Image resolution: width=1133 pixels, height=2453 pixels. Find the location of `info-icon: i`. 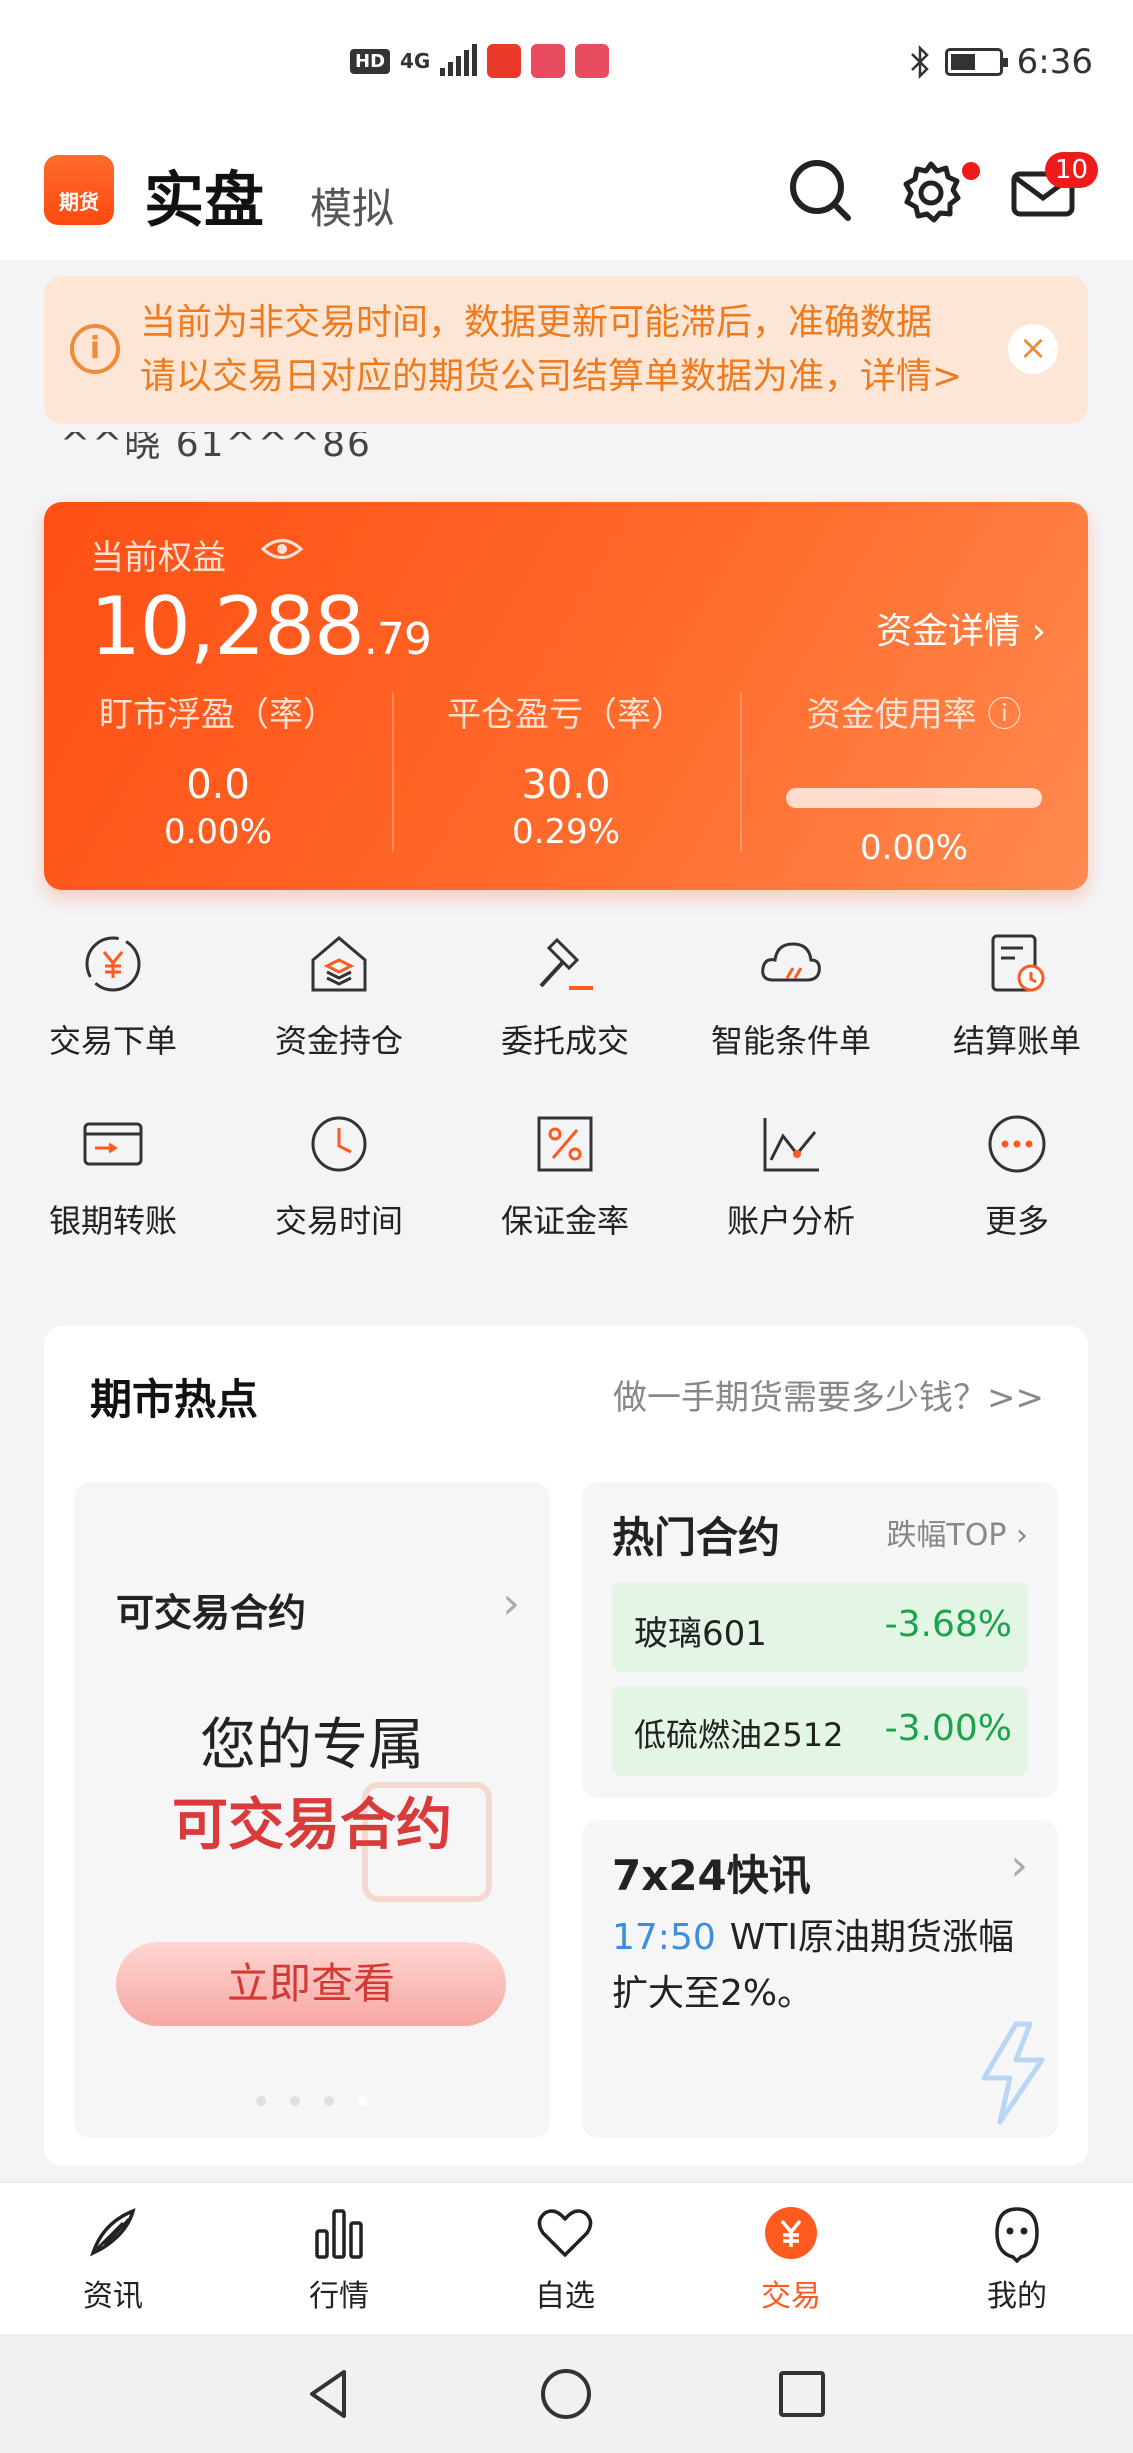

info-icon: i is located at coordinates (95, 349).